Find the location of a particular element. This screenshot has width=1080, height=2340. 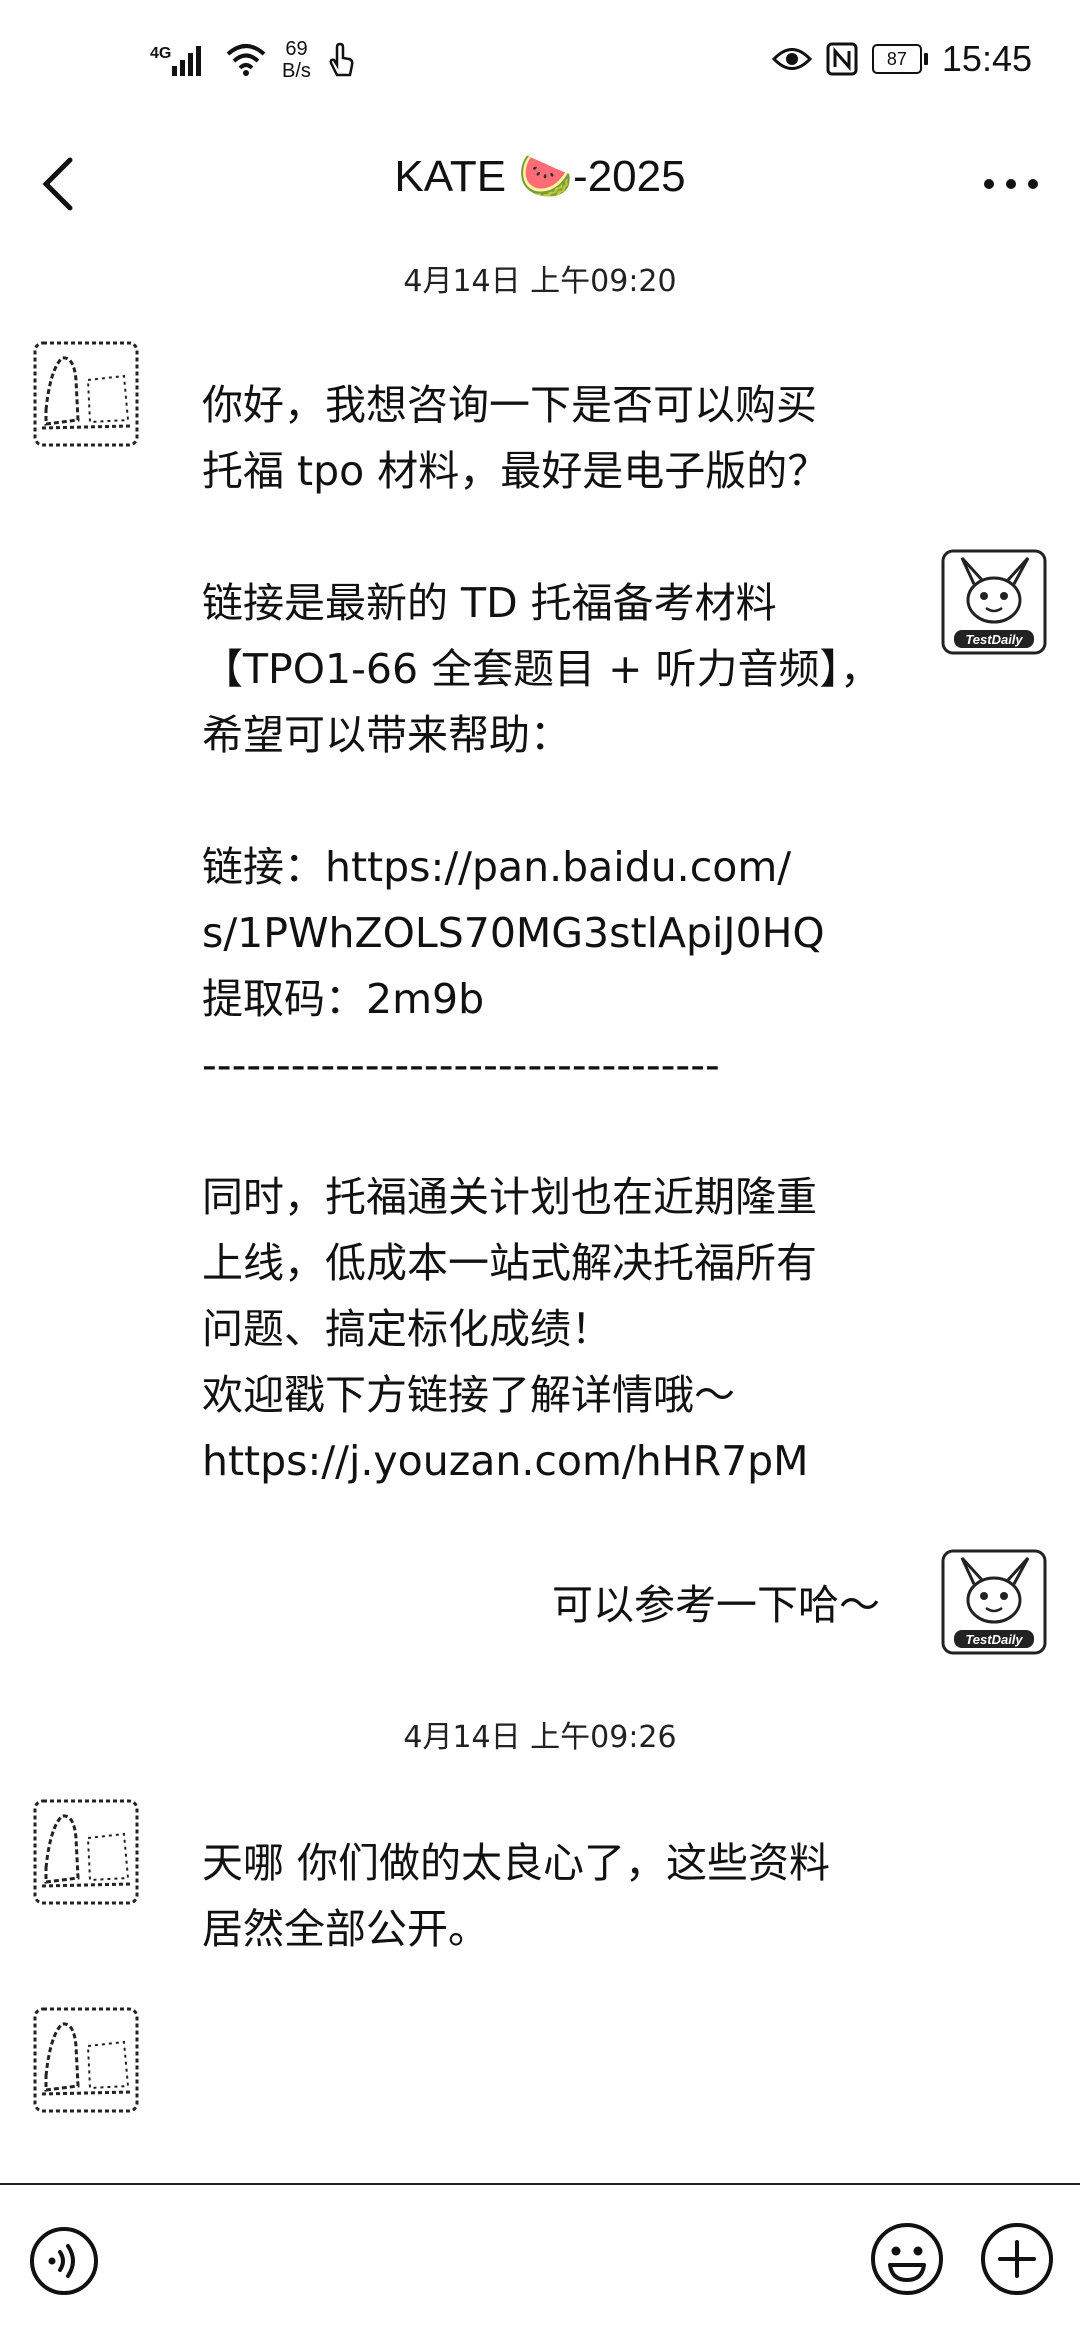

chat-header: KATE 🍉-2025 is located at coordinates (540, 185).